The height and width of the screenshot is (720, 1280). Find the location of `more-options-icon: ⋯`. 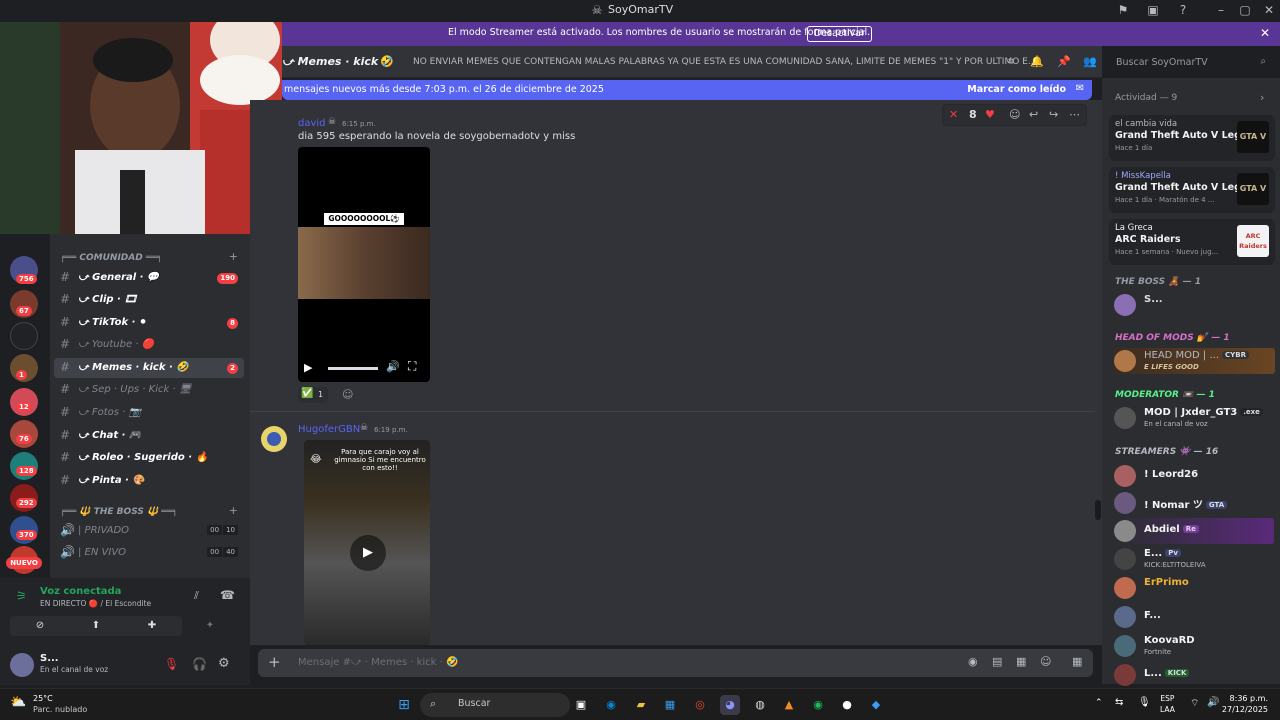

more-options-icon: ⋯ is located at coordinates (1074, 114).